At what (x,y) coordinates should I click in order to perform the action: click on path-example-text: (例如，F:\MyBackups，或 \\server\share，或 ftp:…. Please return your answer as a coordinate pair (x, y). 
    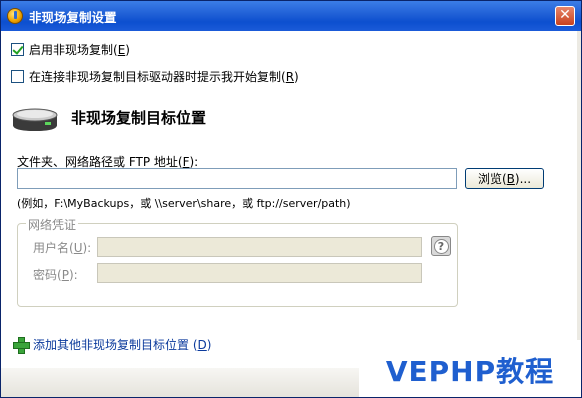
    Looking at the image, I should click on (184, 203).